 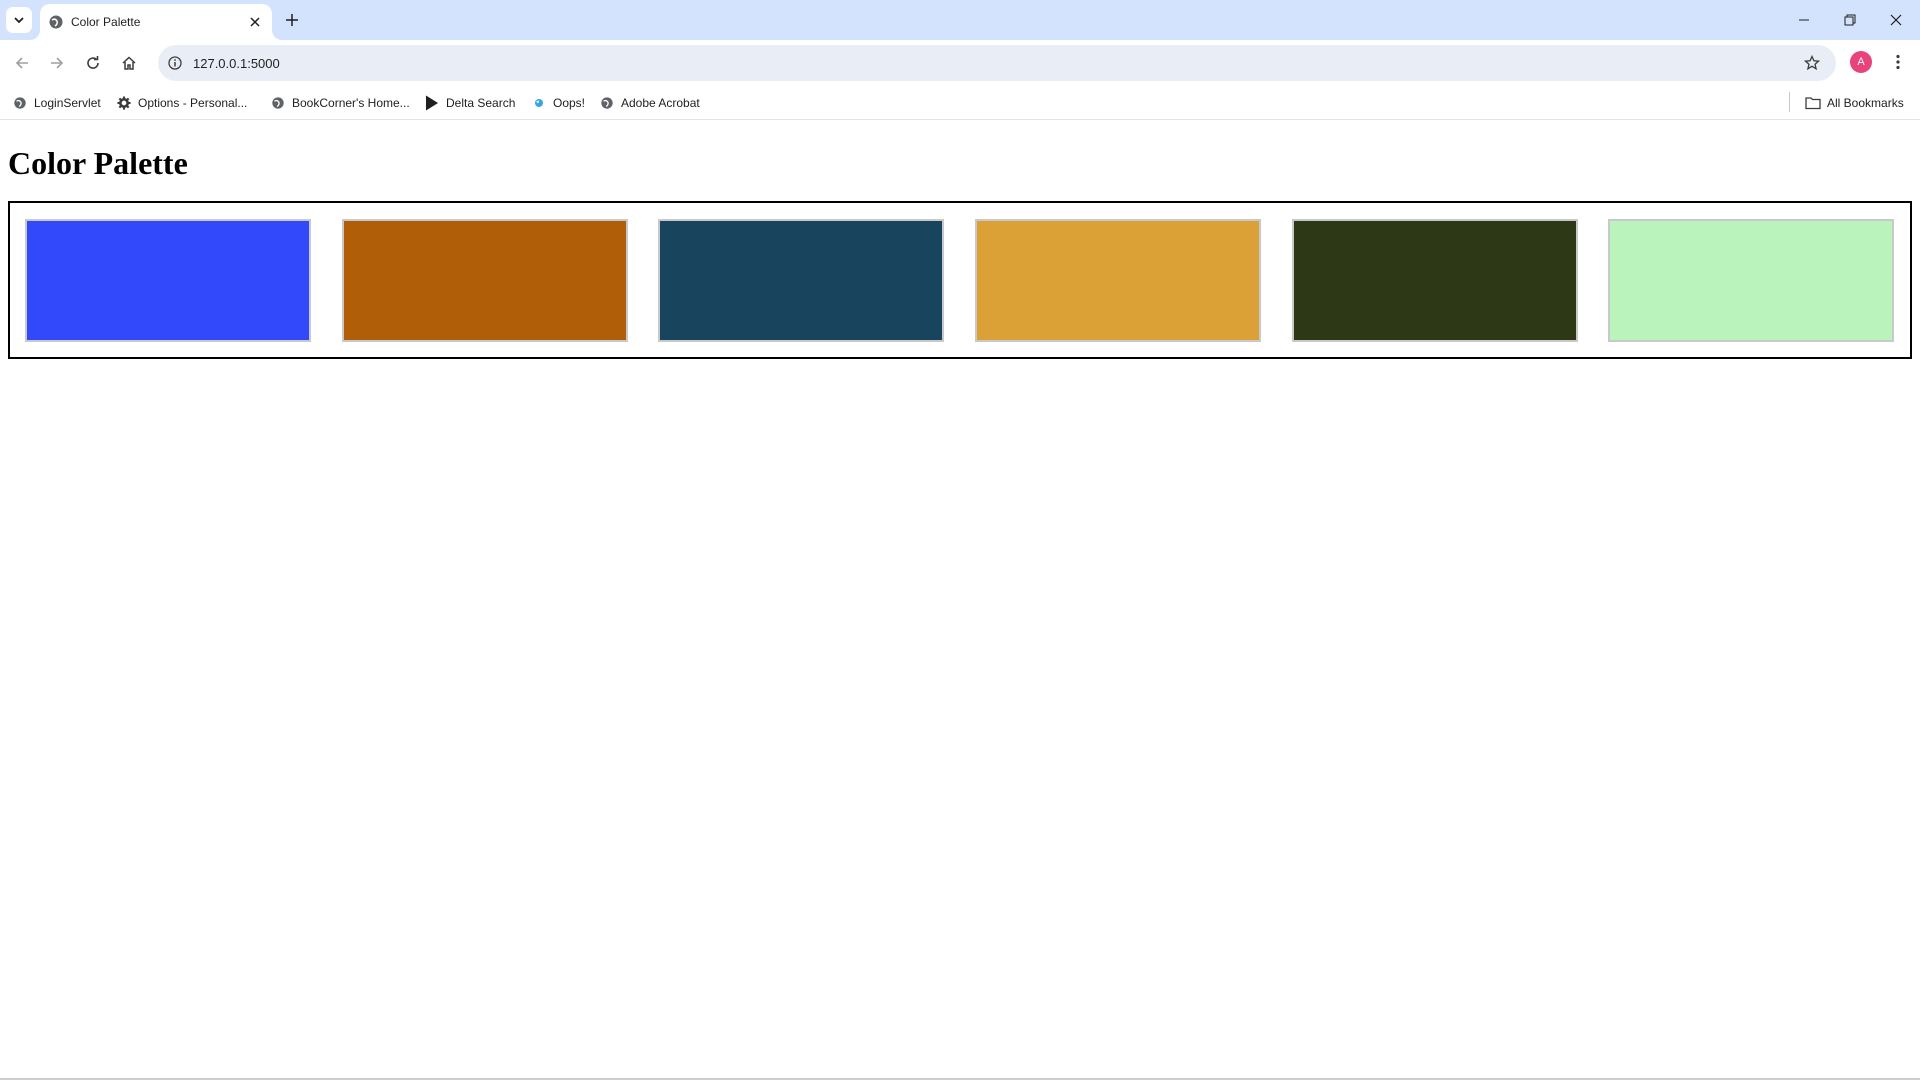 I want to click on browser-toolbar: 127.0.0.1:5000 A, so click(x=960, y=63).